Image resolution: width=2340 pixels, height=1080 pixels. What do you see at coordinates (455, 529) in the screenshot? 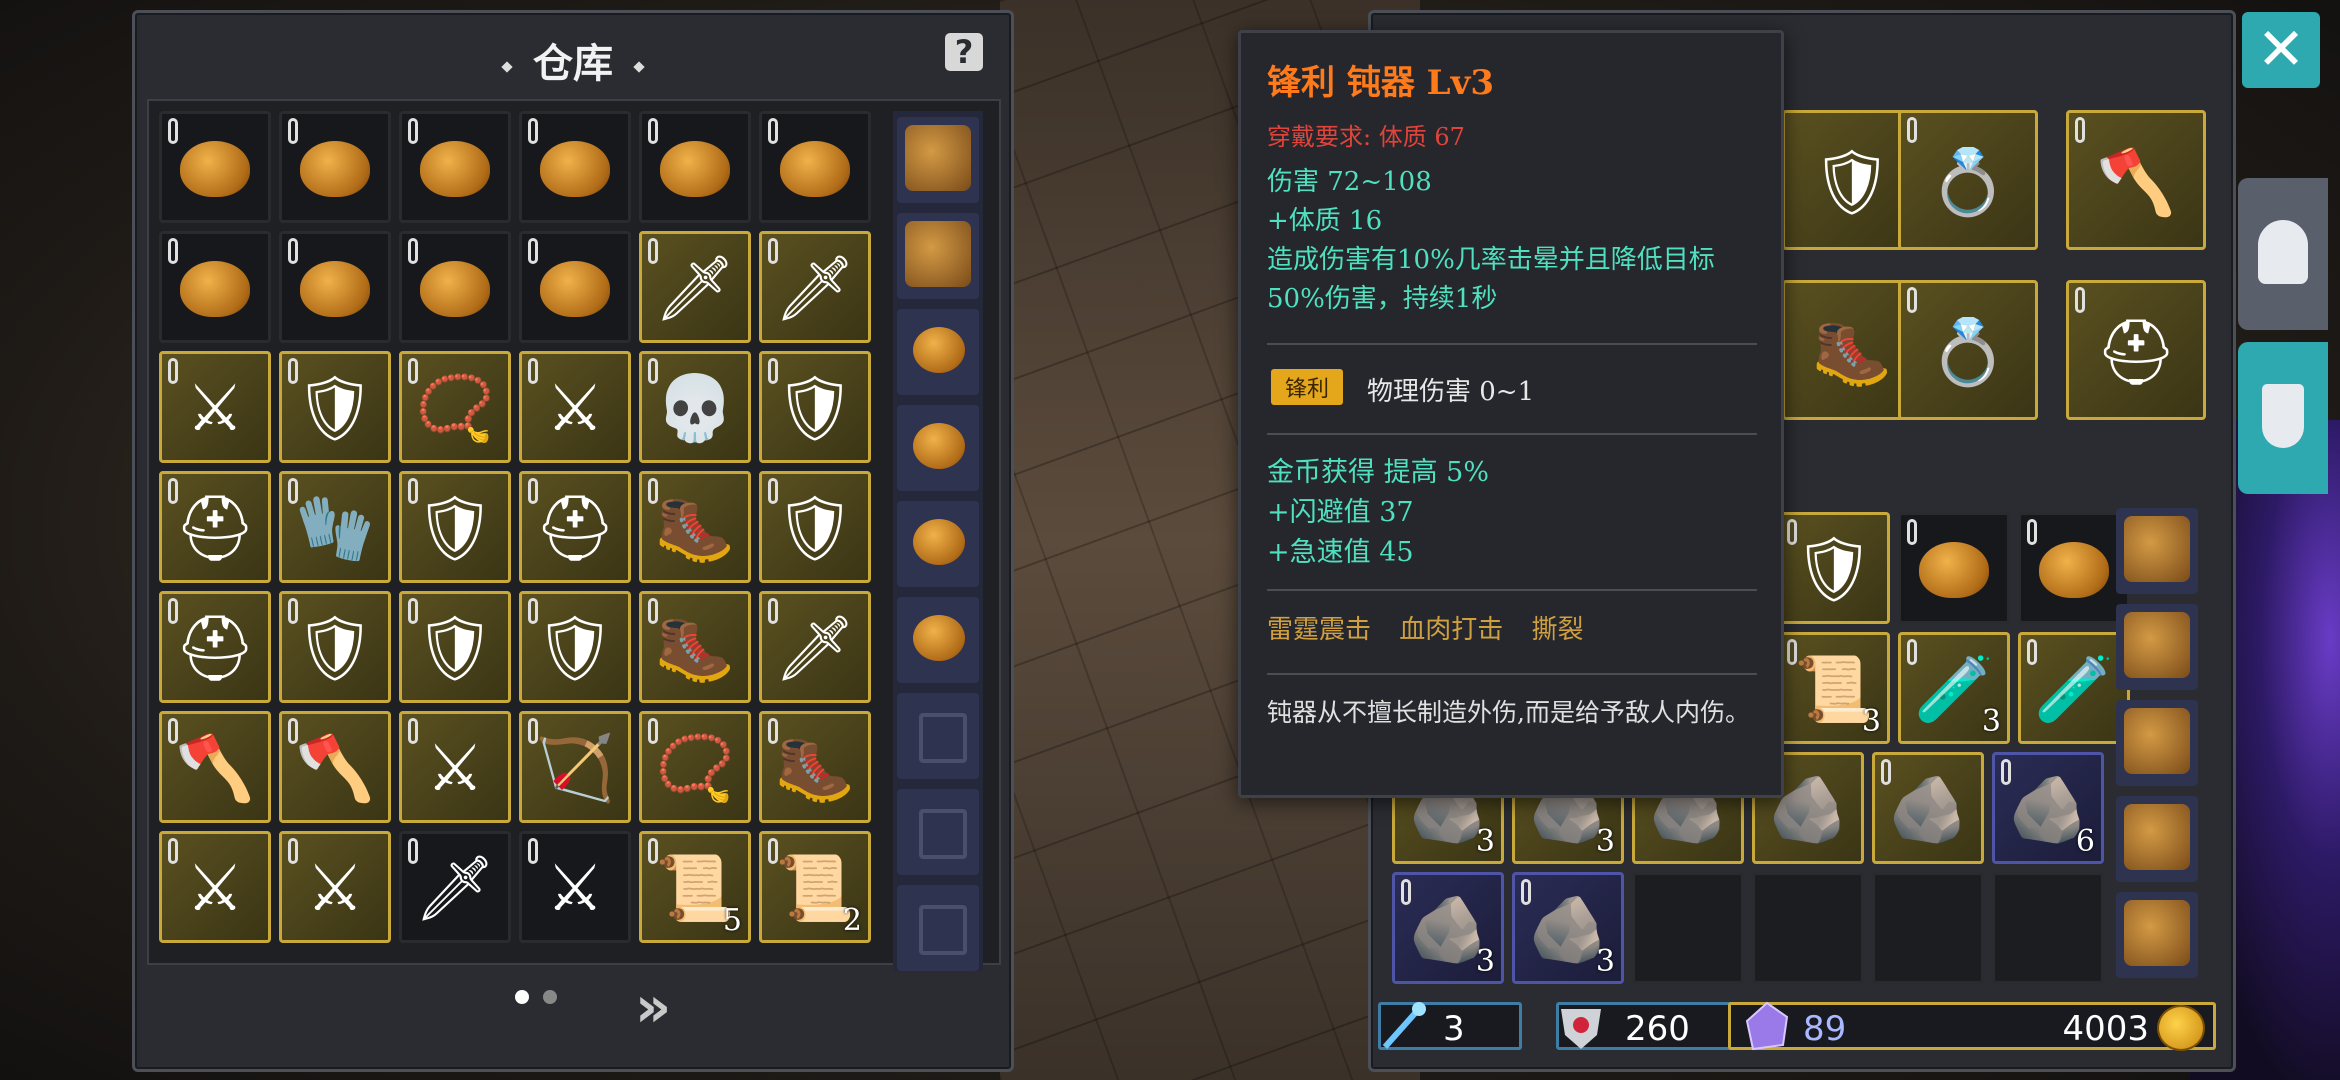
I see `armor-icon: 🛡` at bounding box center [455, 529].